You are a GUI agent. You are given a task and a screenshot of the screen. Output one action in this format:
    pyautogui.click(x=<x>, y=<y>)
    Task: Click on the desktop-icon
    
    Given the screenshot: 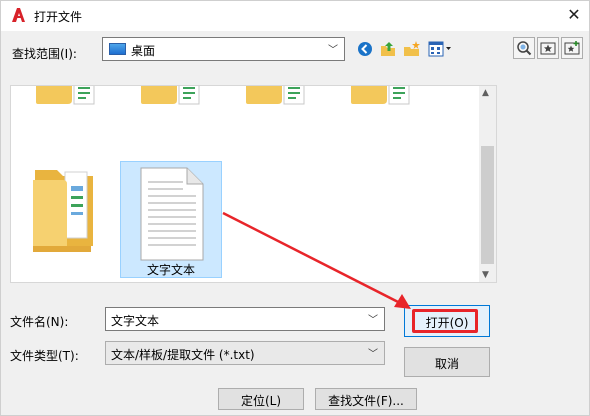 What is the action you would take?
    pyautogui.click(x=117, y=49)
    